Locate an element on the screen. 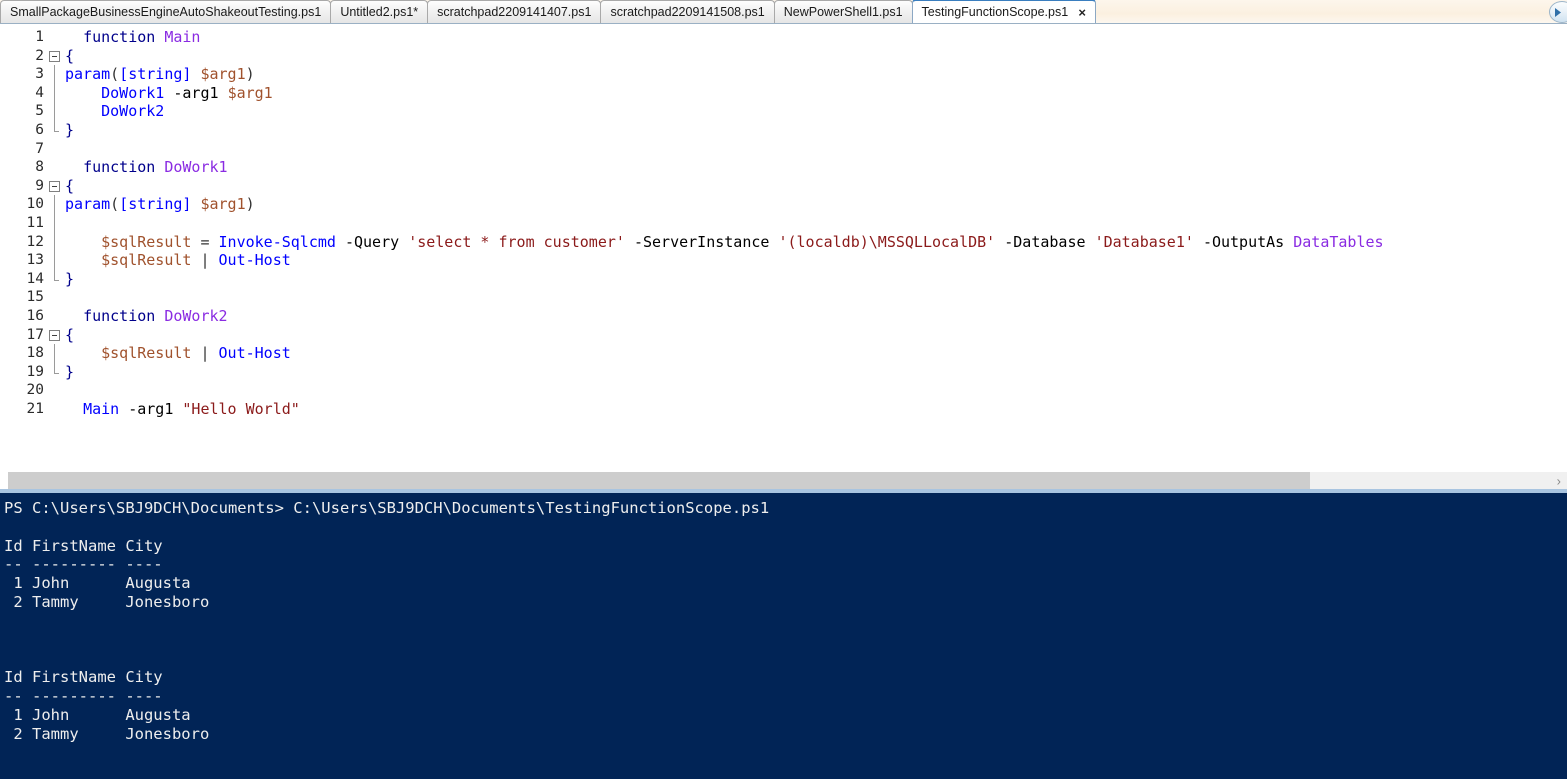 The height and width of the screenshot is (779, 1567). code-line: 15 is located at coordinates (783, 297).